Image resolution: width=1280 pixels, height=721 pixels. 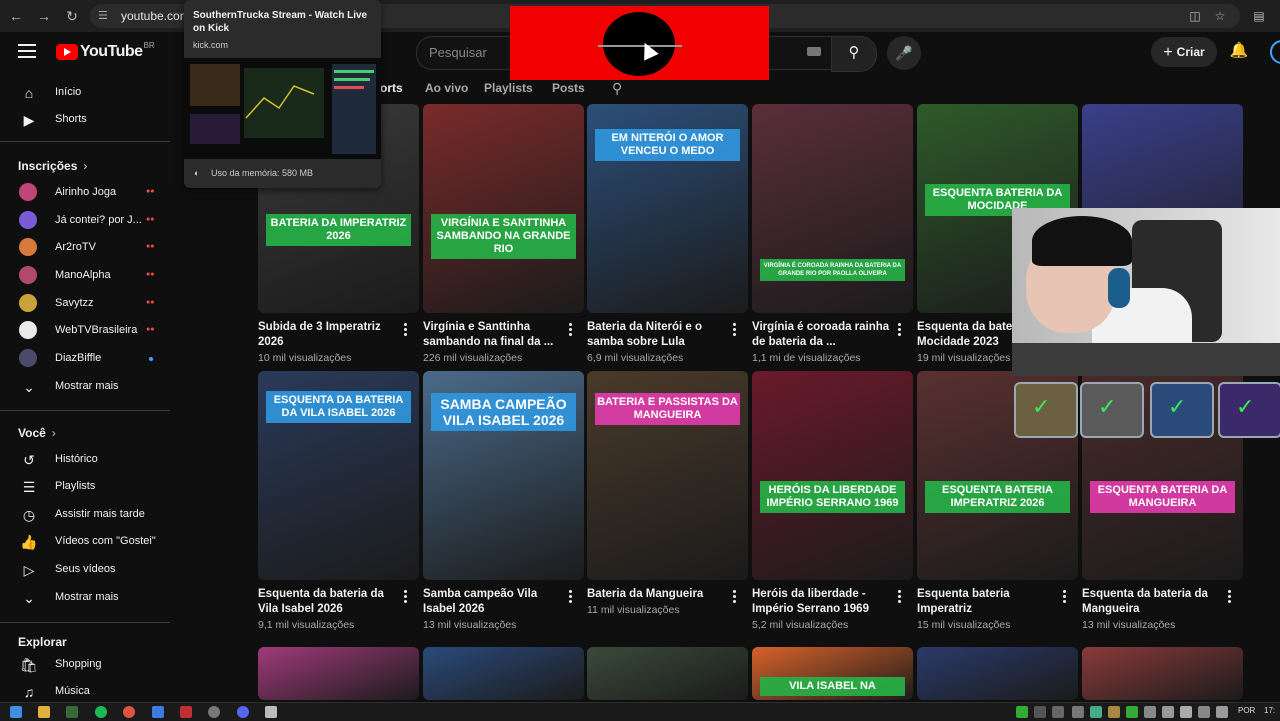 What do you see at coordinates (85, 93) in the screenshot?
I see `sidebar-item-home: ⌂ Início` at bounding box center [85, 93].